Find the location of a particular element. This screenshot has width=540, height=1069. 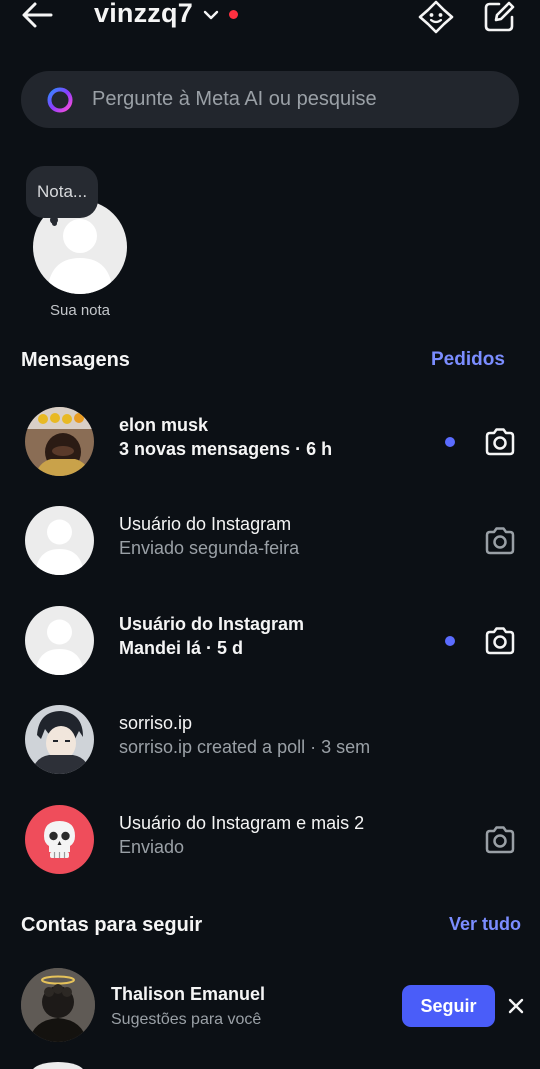

thread-name: elon musk is located at coordinates (164, 425).